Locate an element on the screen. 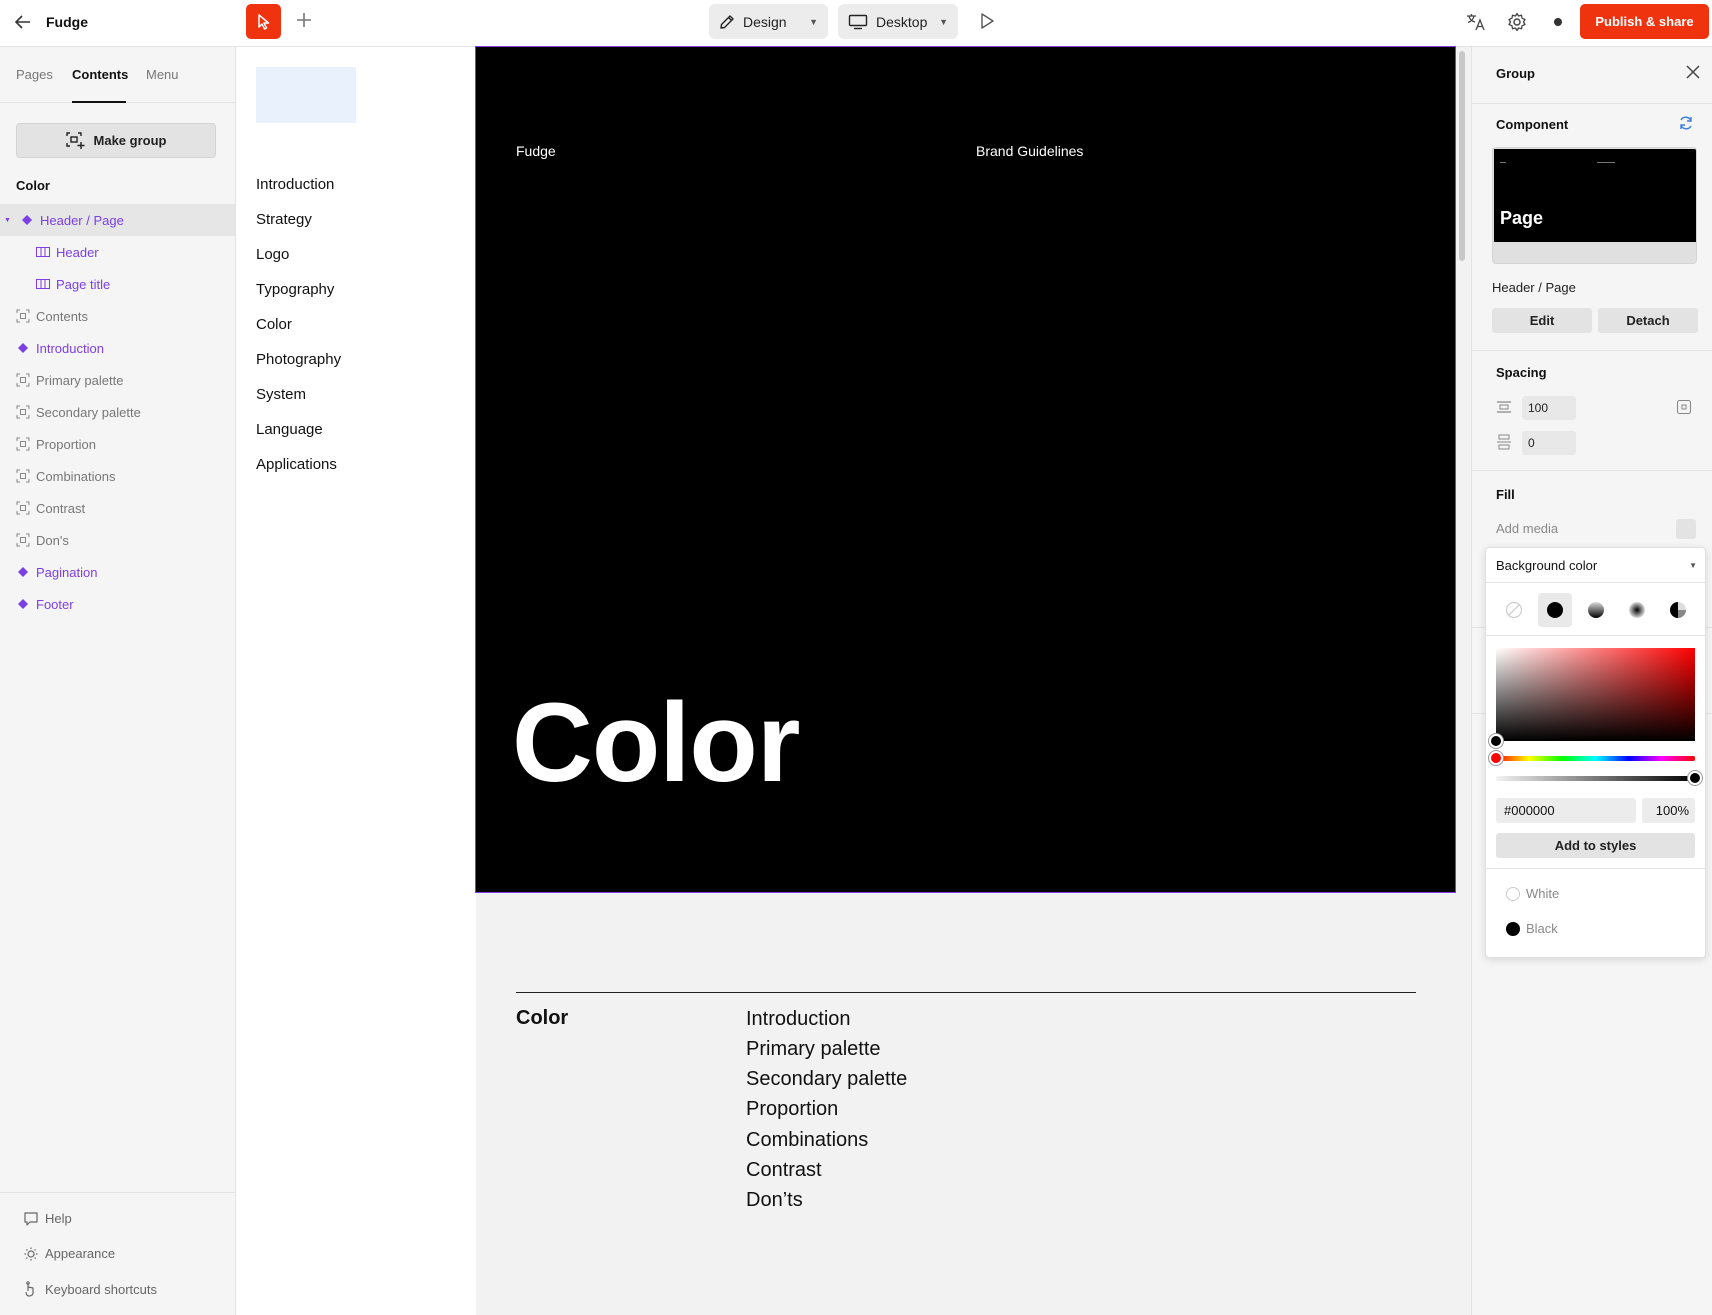 The image size is (1712, 1315). mode-dropdown: Design ▼ is located at coordinates (768, 21).